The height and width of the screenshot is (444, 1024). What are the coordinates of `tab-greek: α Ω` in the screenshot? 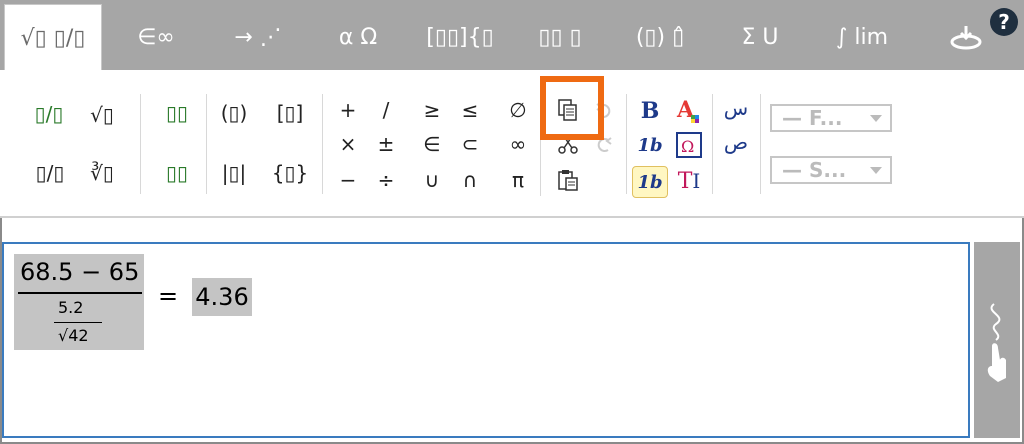 It's located at (358, 37).